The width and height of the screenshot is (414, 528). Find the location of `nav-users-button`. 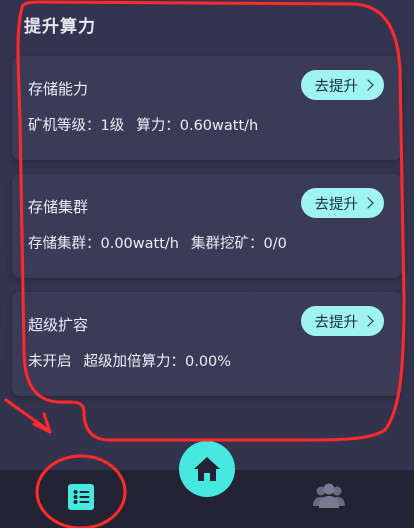

nav-users-button is located at coordinates (329, 496).